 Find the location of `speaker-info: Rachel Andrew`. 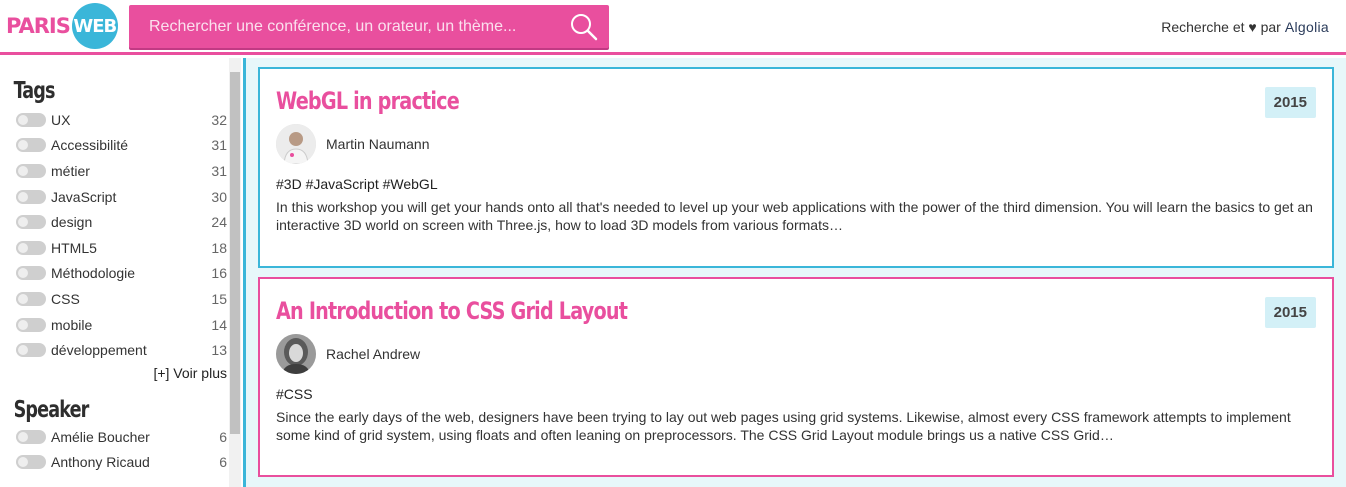

speaker-info: Rachel Andrew is located at coordinates (796, 354).